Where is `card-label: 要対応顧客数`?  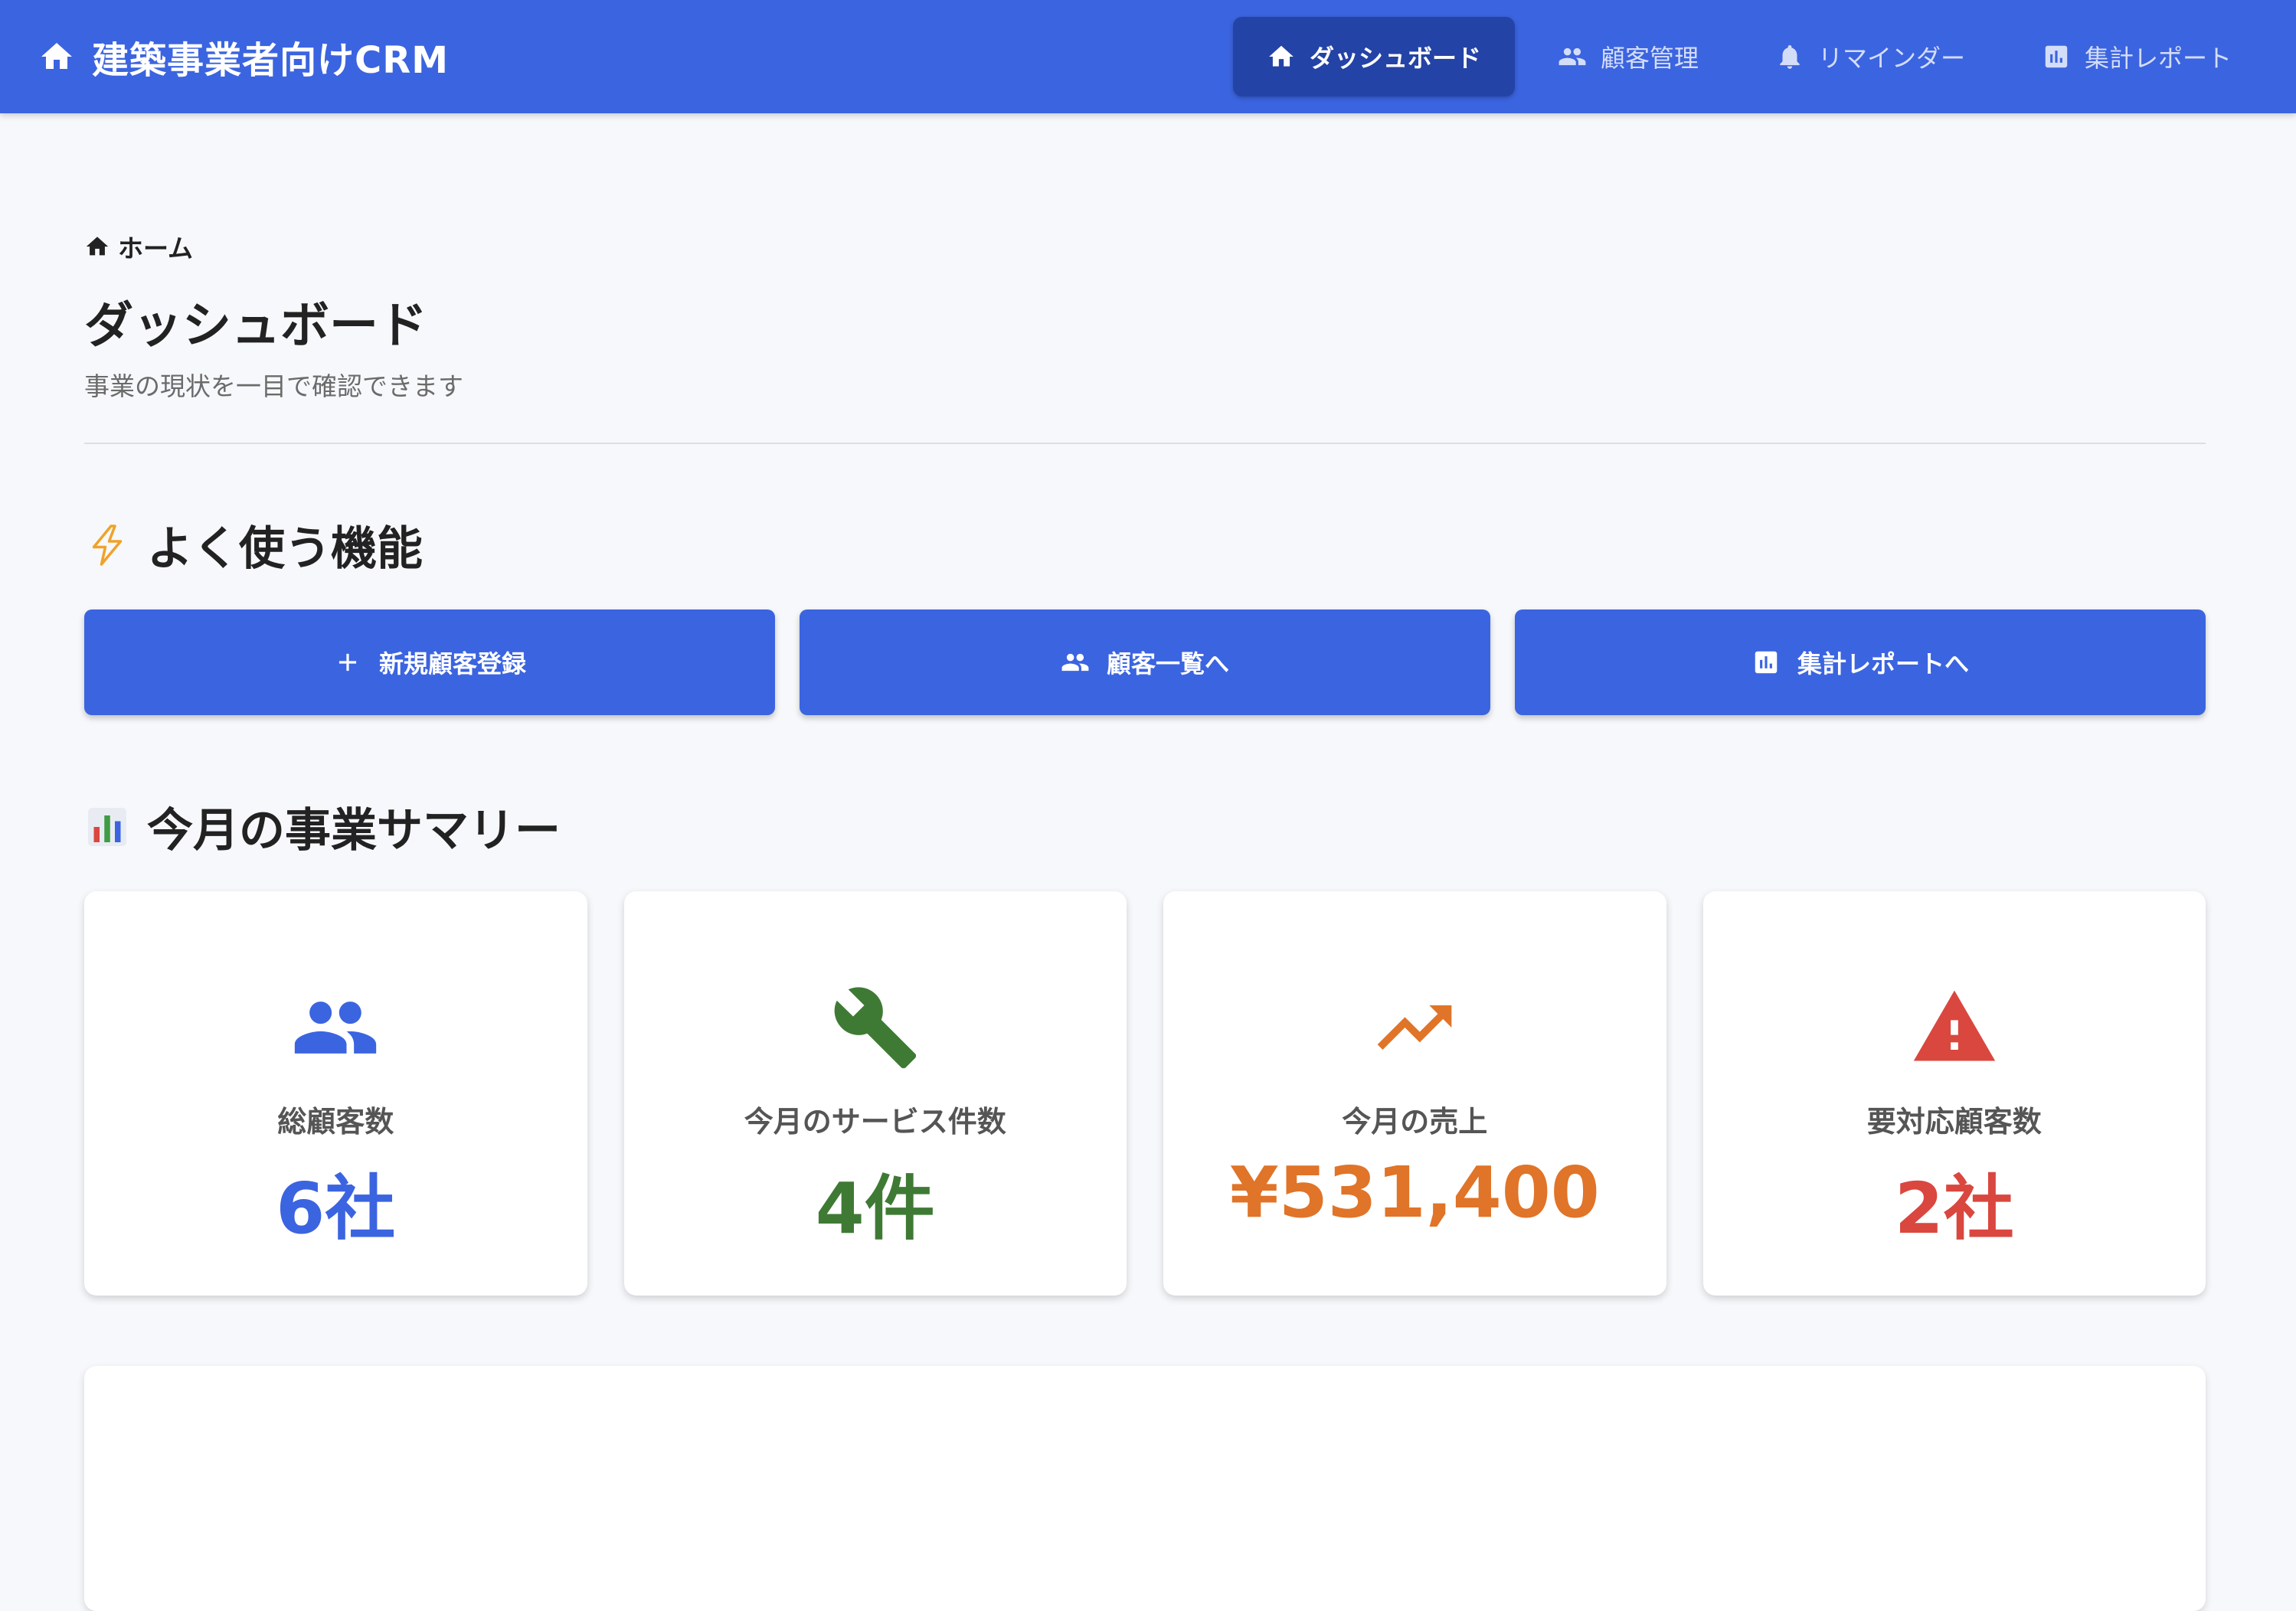 card-label: 要対応顧客数 is located at coordinates (1954, 1122).